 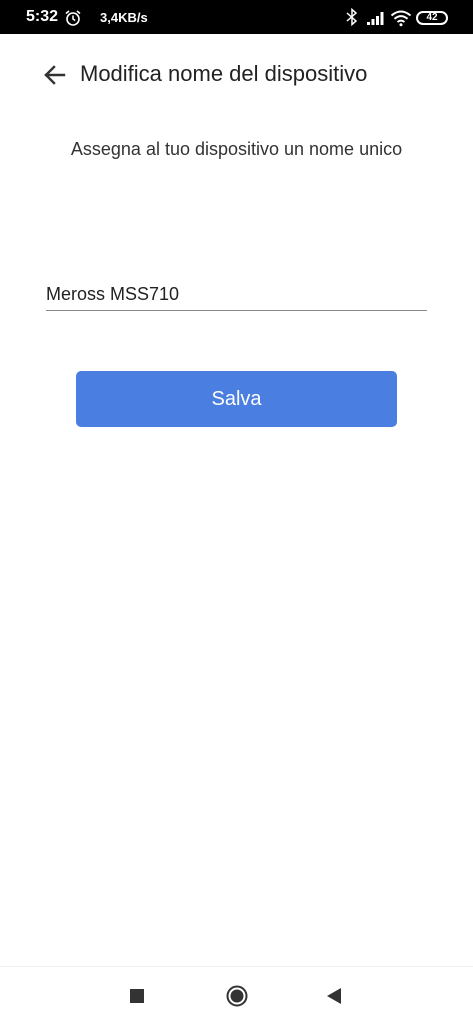 I want to click on alarm-icon, so click(x=73, y=18).